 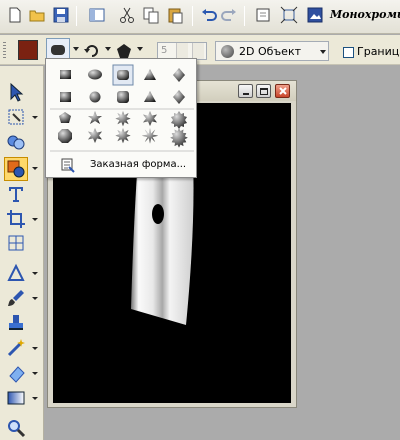 I want to click on link-tool, so click(x=16, y=142).